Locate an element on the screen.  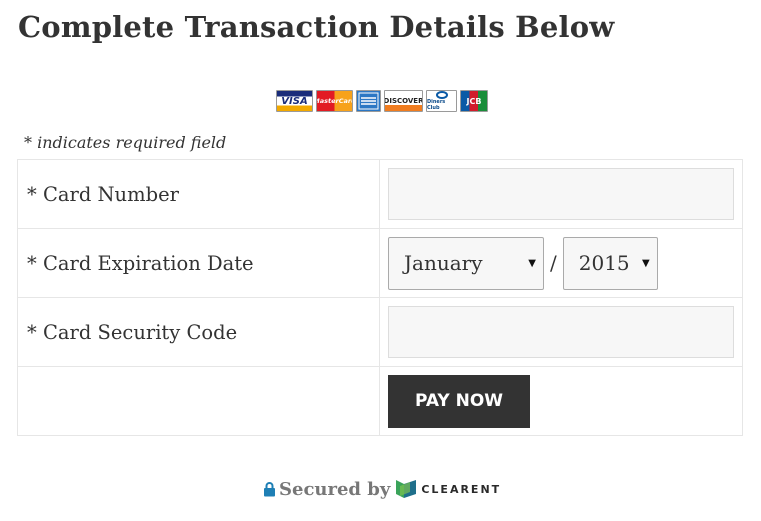
amex-card-icon is located at coordinates (368, 101).